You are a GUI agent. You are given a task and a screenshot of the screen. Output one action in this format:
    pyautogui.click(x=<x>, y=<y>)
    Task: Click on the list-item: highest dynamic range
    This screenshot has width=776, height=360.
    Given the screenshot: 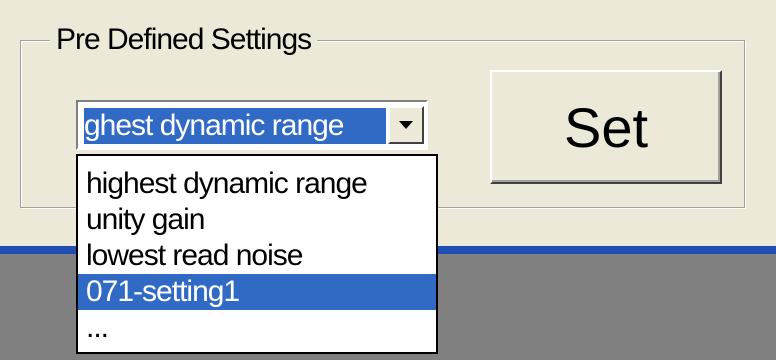 What is the action you would take?
    pyautogui.click(x=257, y=184)
    